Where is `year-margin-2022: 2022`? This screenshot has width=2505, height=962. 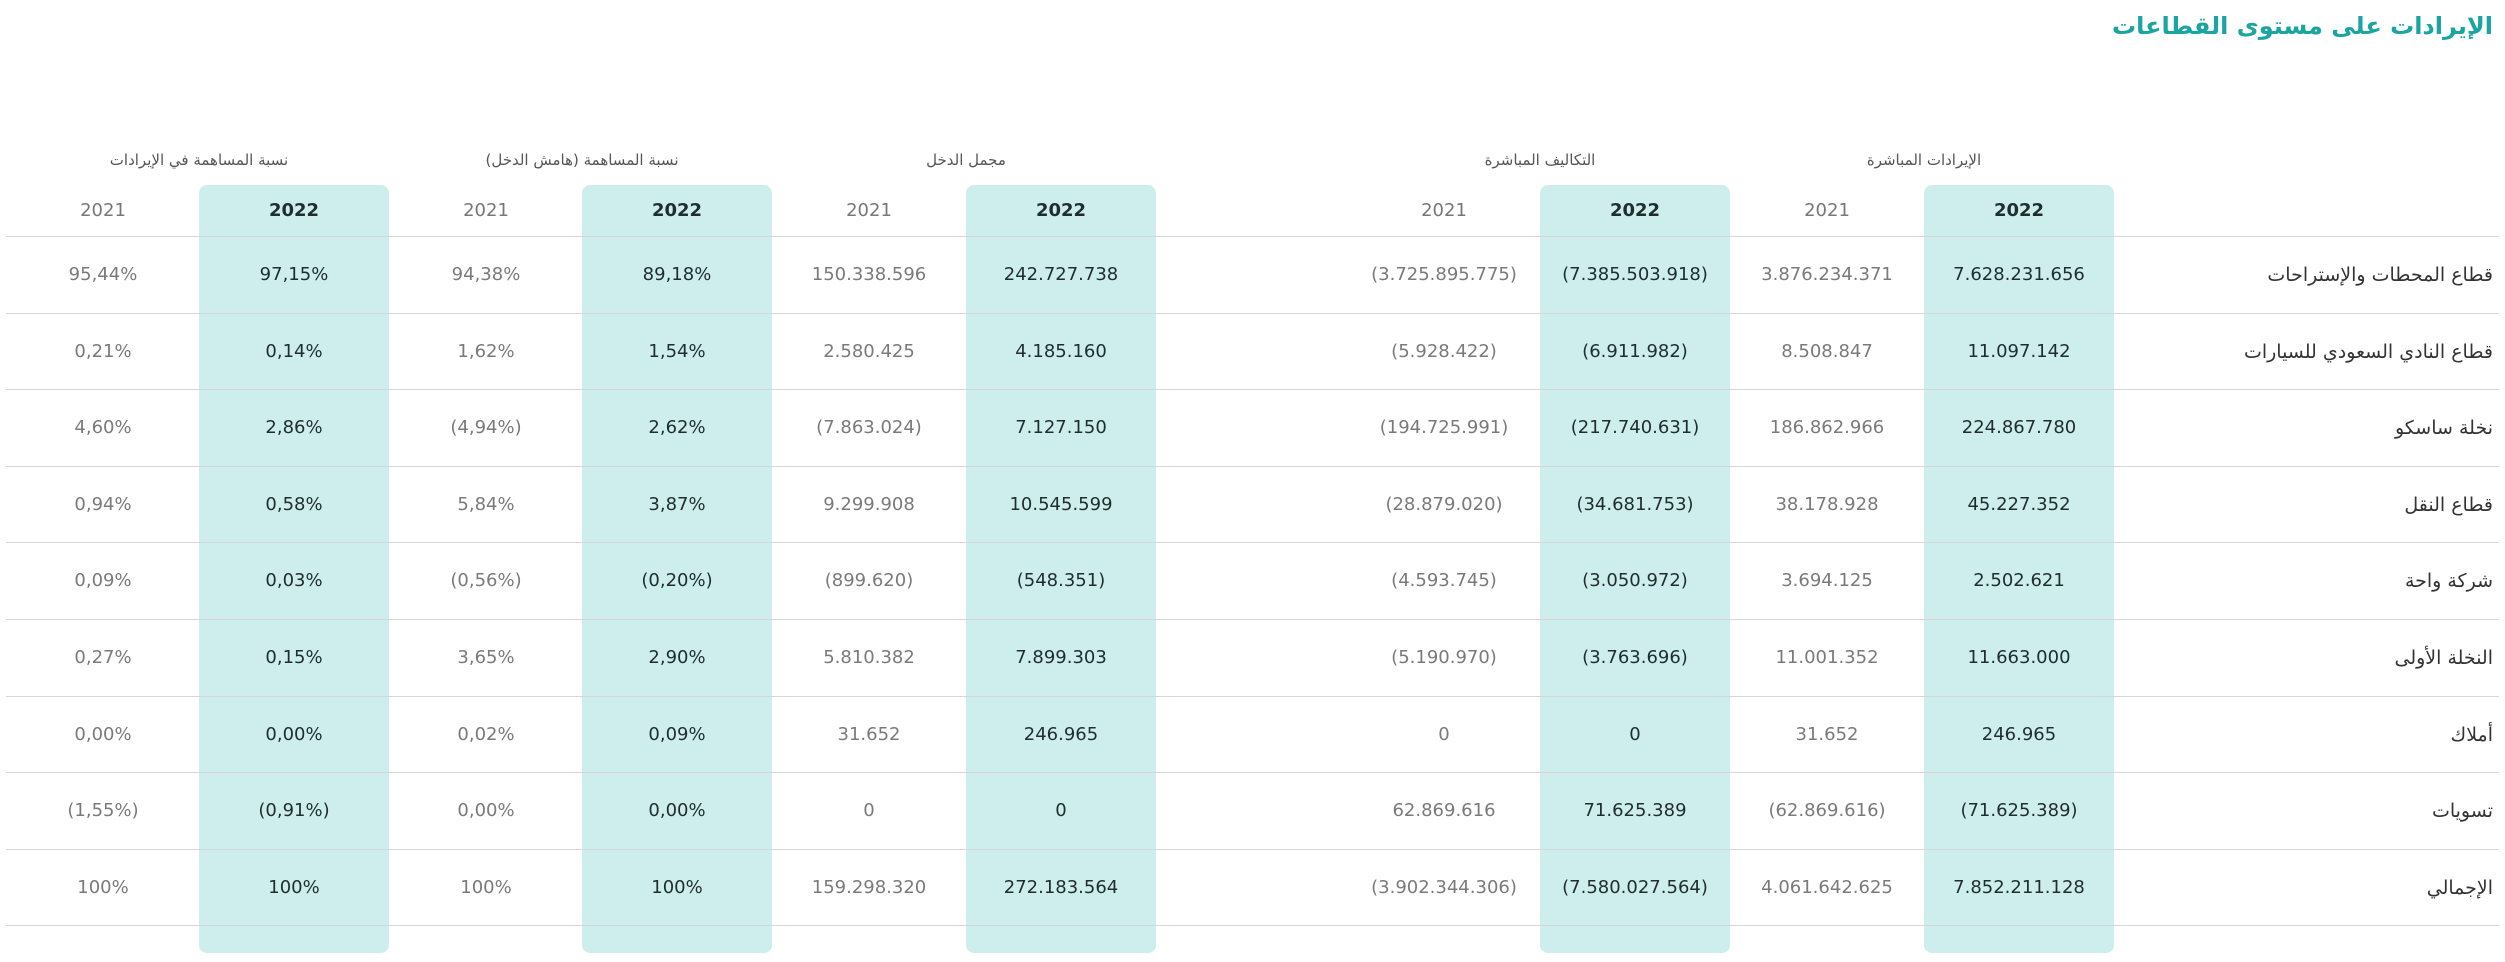
year-margin-2022: 2022 is located at coordinates (677, 210).